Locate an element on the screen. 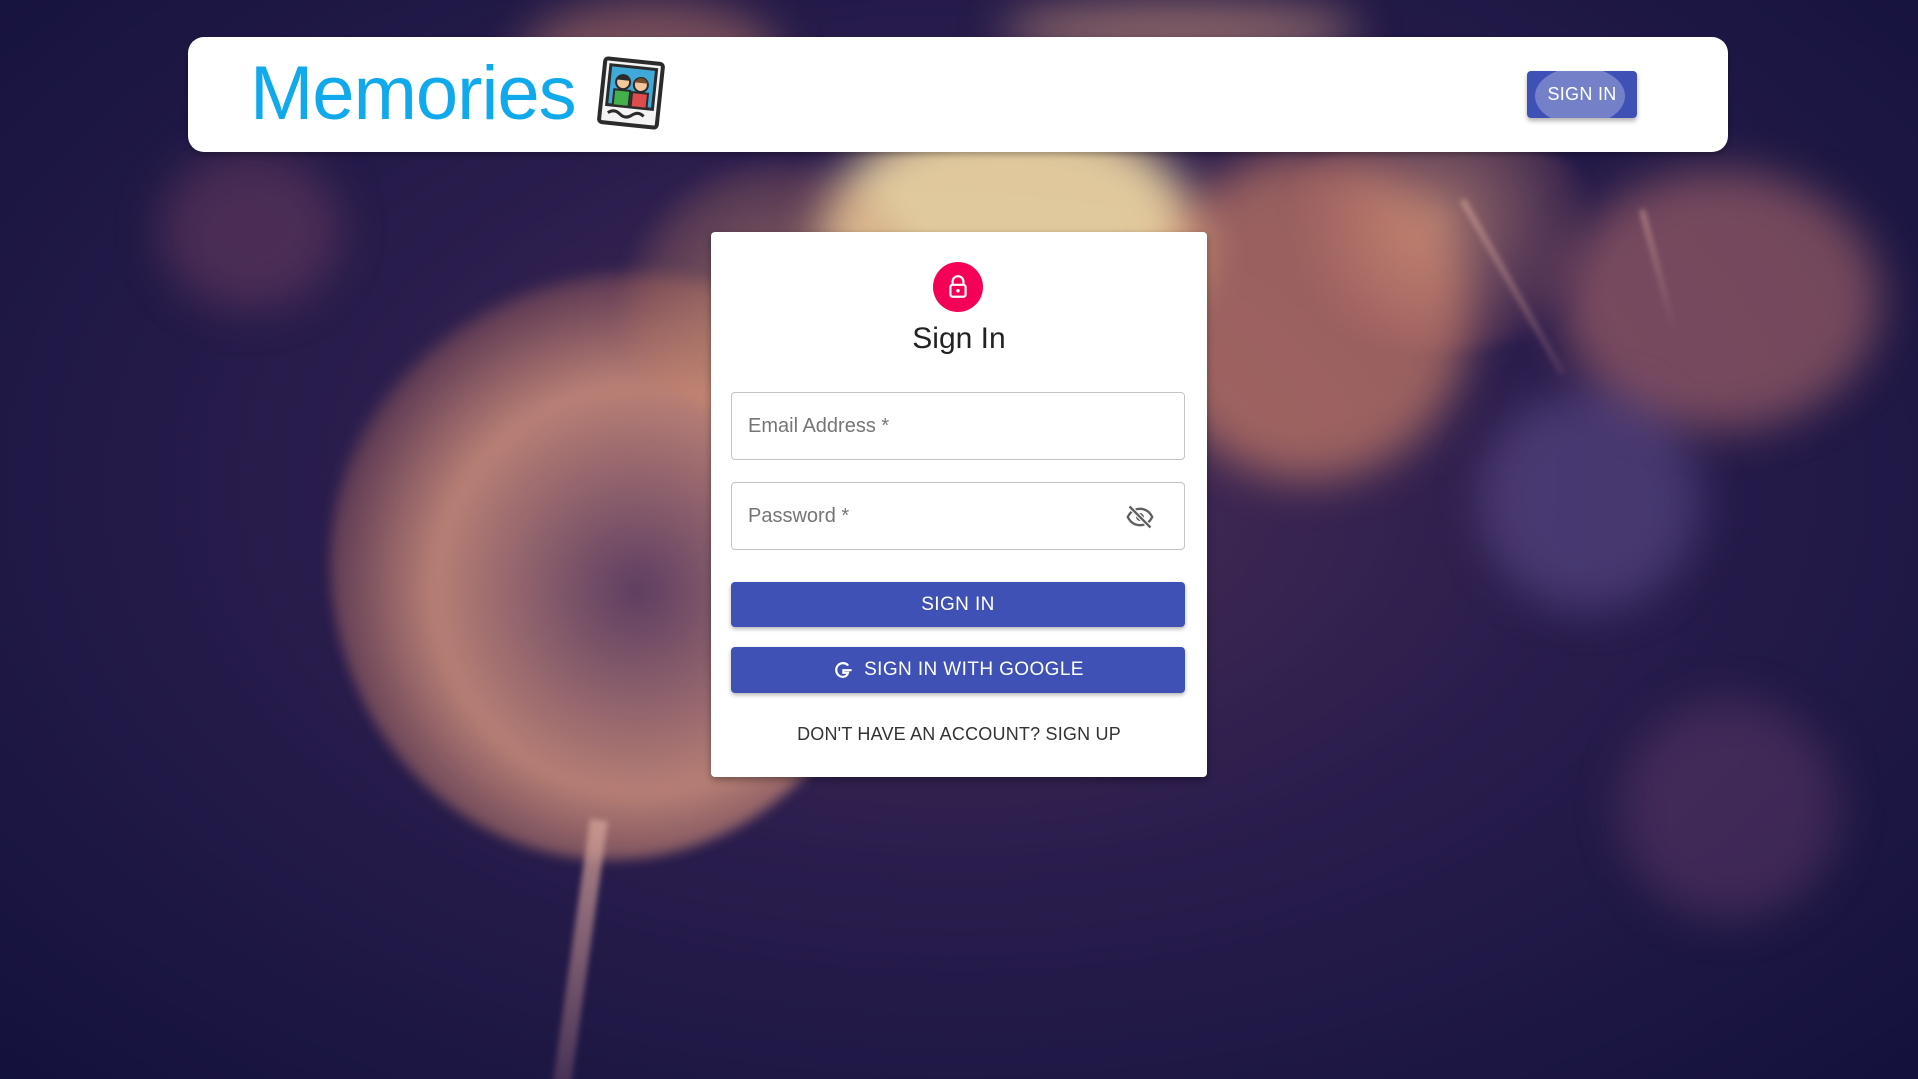 The height and width of the screenshot is (1079, 1918). header-signin-button: SIGN IN is located at coordinates (1582, 94).